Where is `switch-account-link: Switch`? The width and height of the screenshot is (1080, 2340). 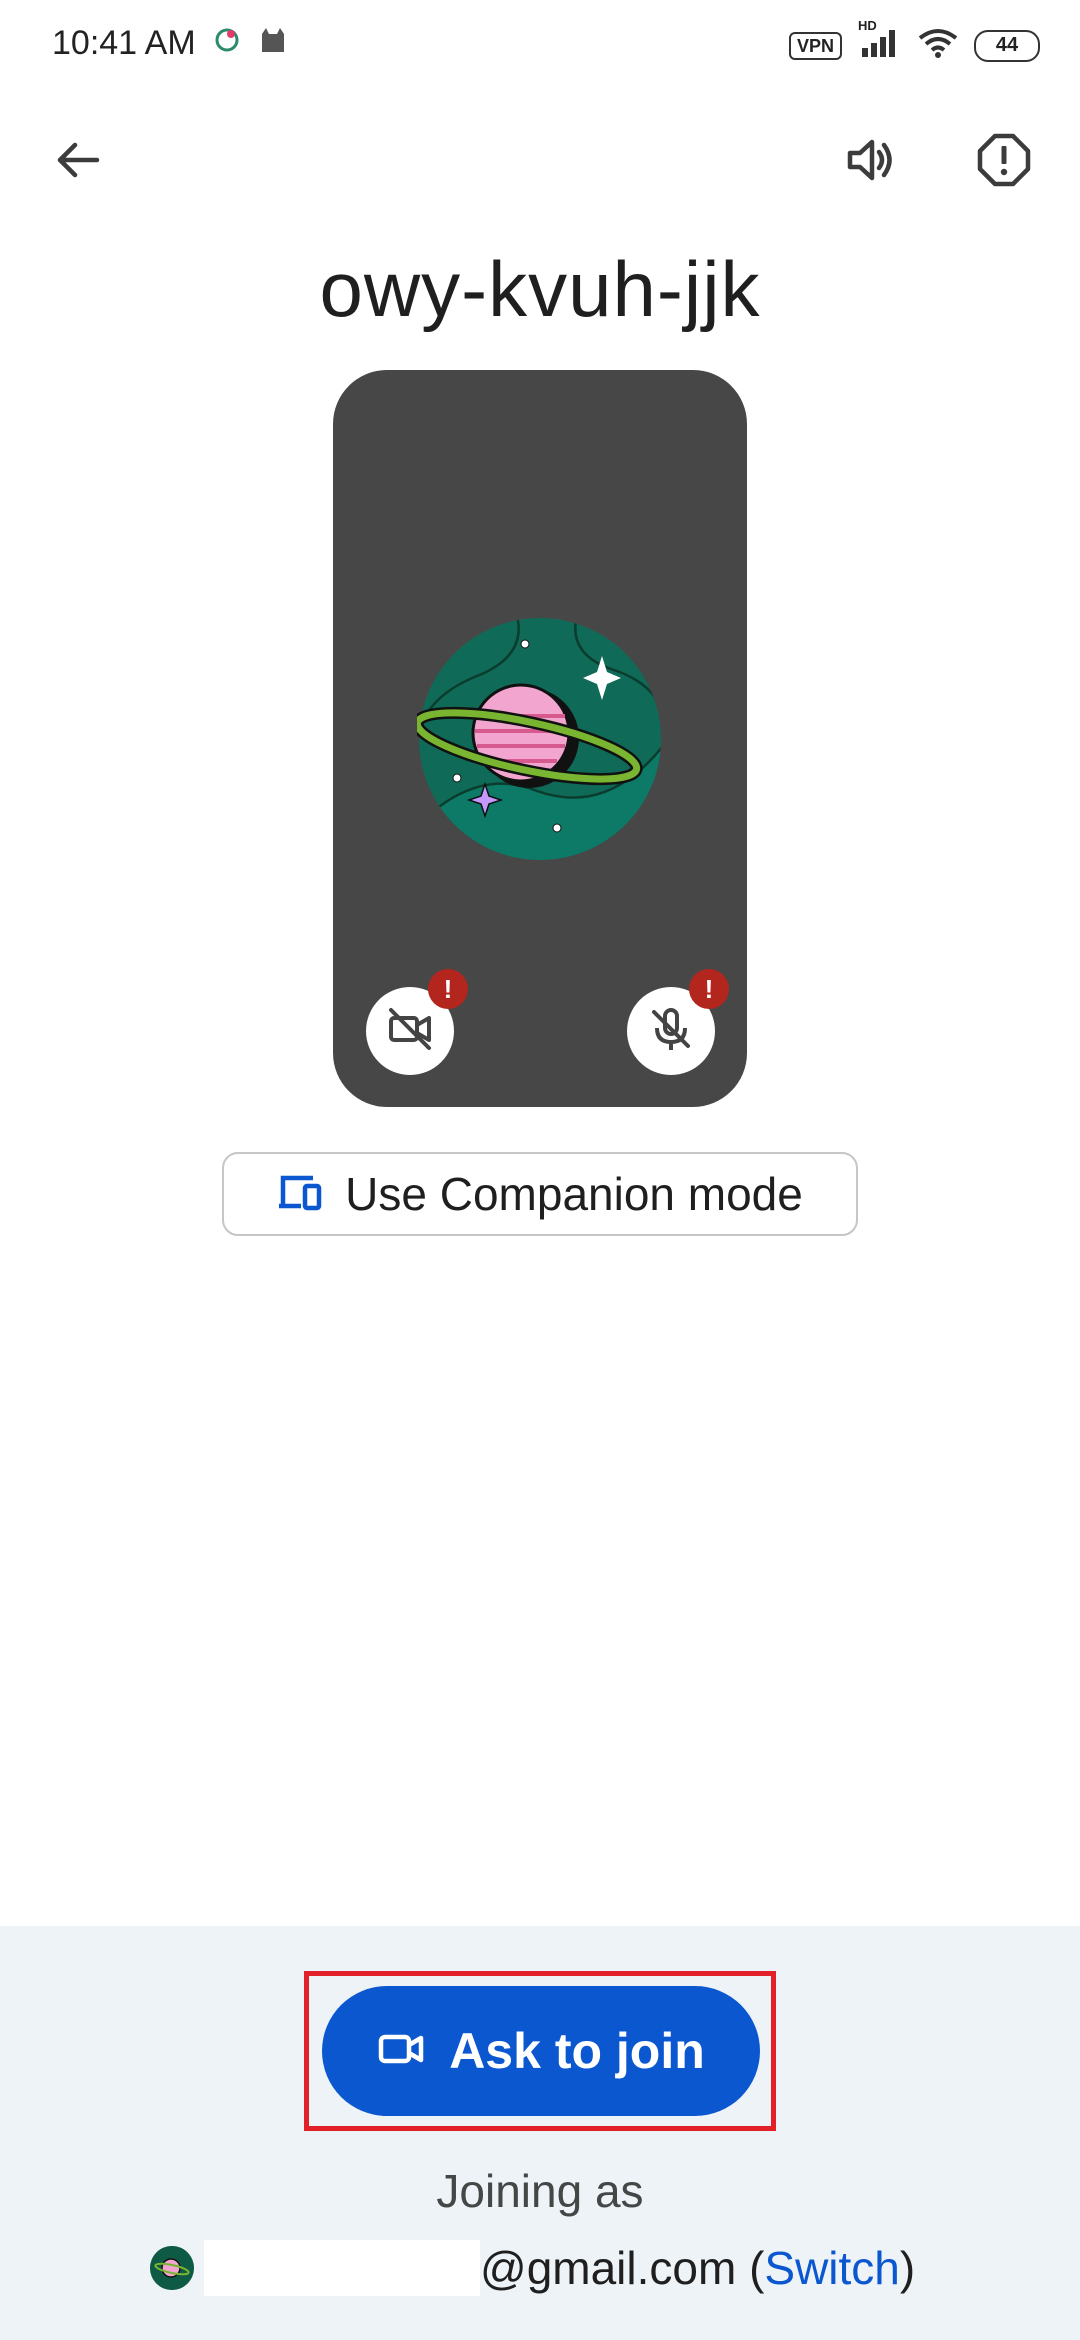
switch-account-link: Switch is located at coordinates (831, 2268).